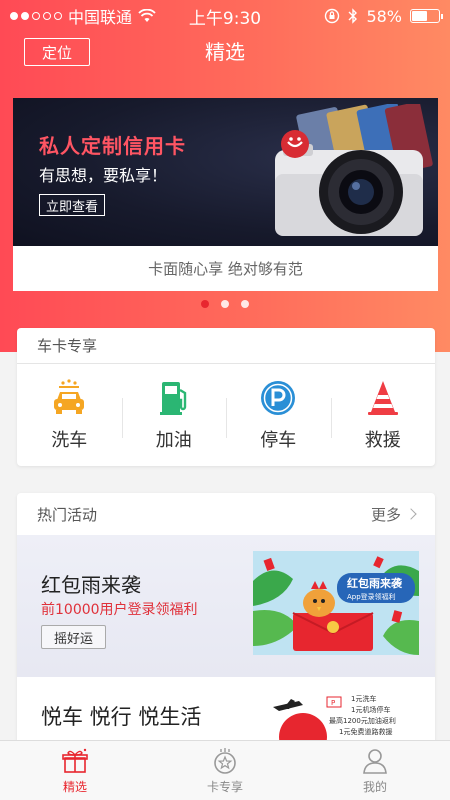 The width and height of the screenshot is (450, 800). Describe the element at coordinates (278, 440) in the screenshot. I see `service-label: 停车` at that location.